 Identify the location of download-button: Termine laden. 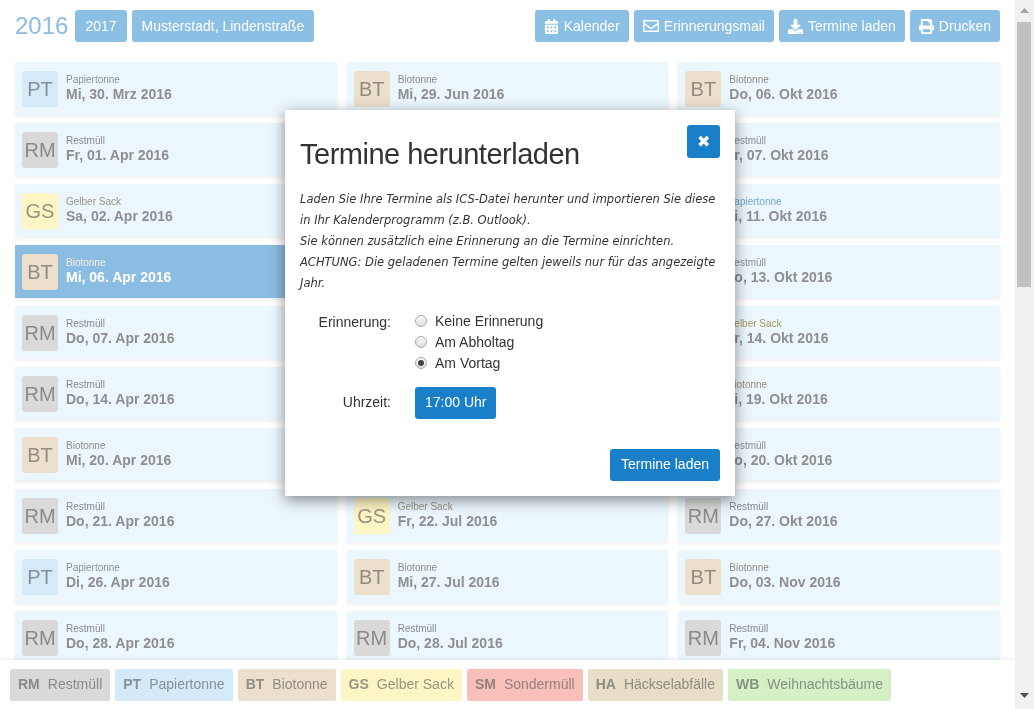
(665, 464).